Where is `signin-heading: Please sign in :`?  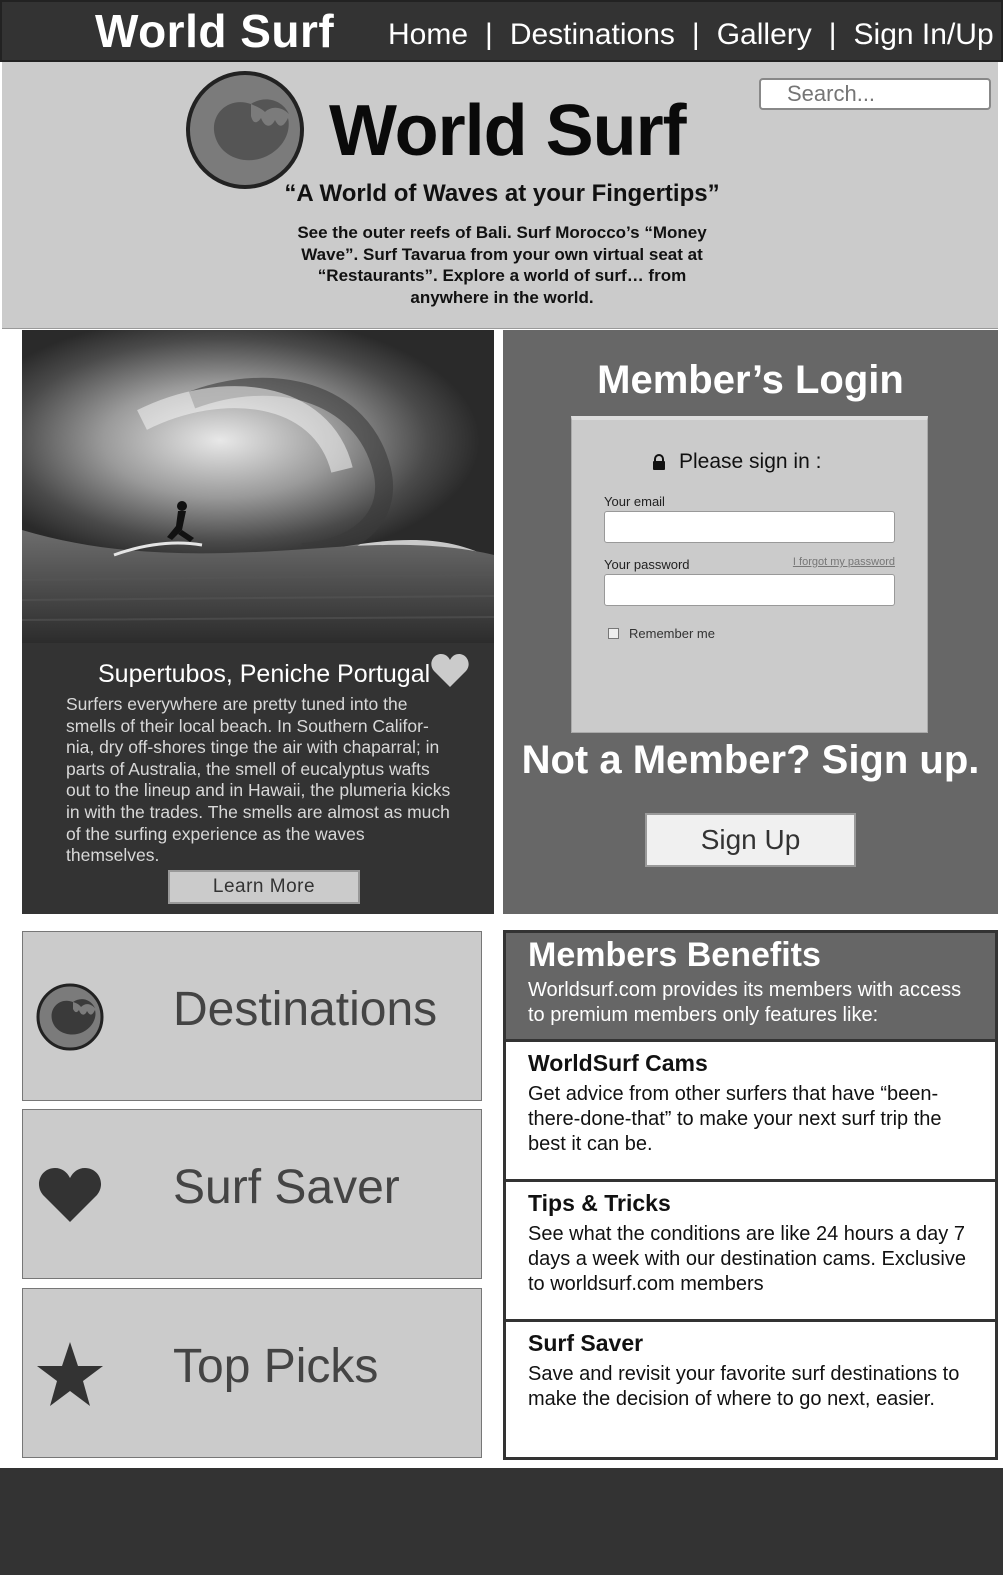 signin-heading: Please sign in : is located at coordinates (736, 462).